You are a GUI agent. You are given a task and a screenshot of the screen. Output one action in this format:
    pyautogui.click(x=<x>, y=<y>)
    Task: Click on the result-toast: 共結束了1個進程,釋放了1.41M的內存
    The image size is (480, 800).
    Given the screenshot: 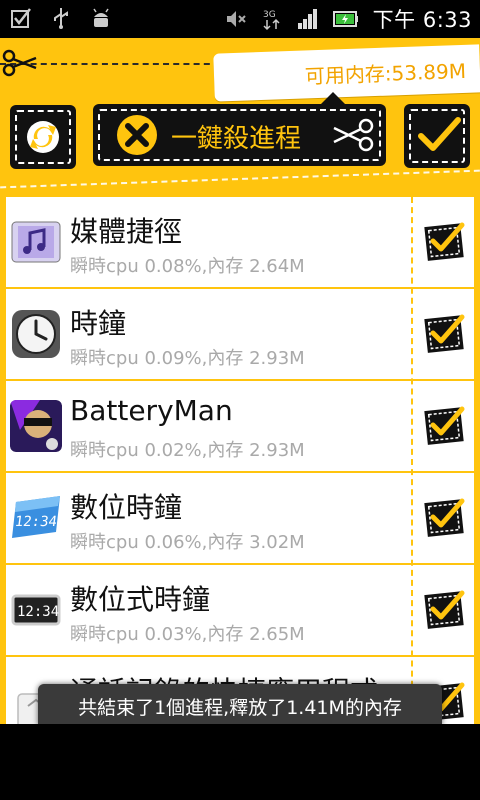 What is the action you would take?
    pyautogui.click(x=240, y=705)
    